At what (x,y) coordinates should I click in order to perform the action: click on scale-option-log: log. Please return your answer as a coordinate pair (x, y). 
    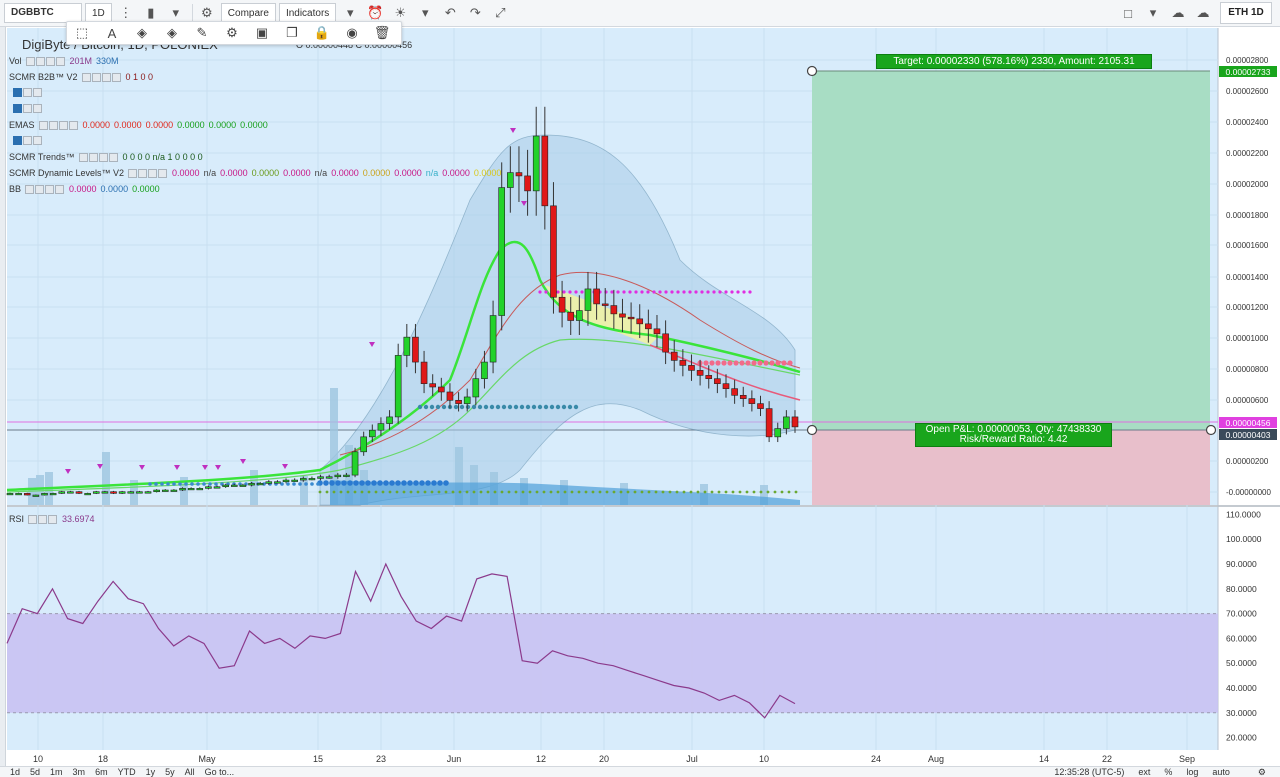
    Looking at the image, I should click on (1192, 772).